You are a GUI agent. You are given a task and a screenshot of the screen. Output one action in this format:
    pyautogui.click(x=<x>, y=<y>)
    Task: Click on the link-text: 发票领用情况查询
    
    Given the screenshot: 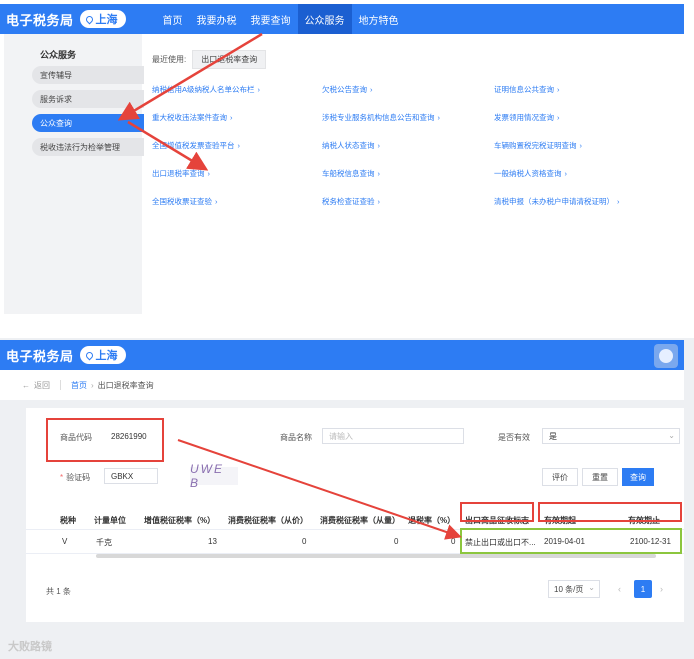 What is the action you would take?
    pyautogui.click(x=524, y=117)
    